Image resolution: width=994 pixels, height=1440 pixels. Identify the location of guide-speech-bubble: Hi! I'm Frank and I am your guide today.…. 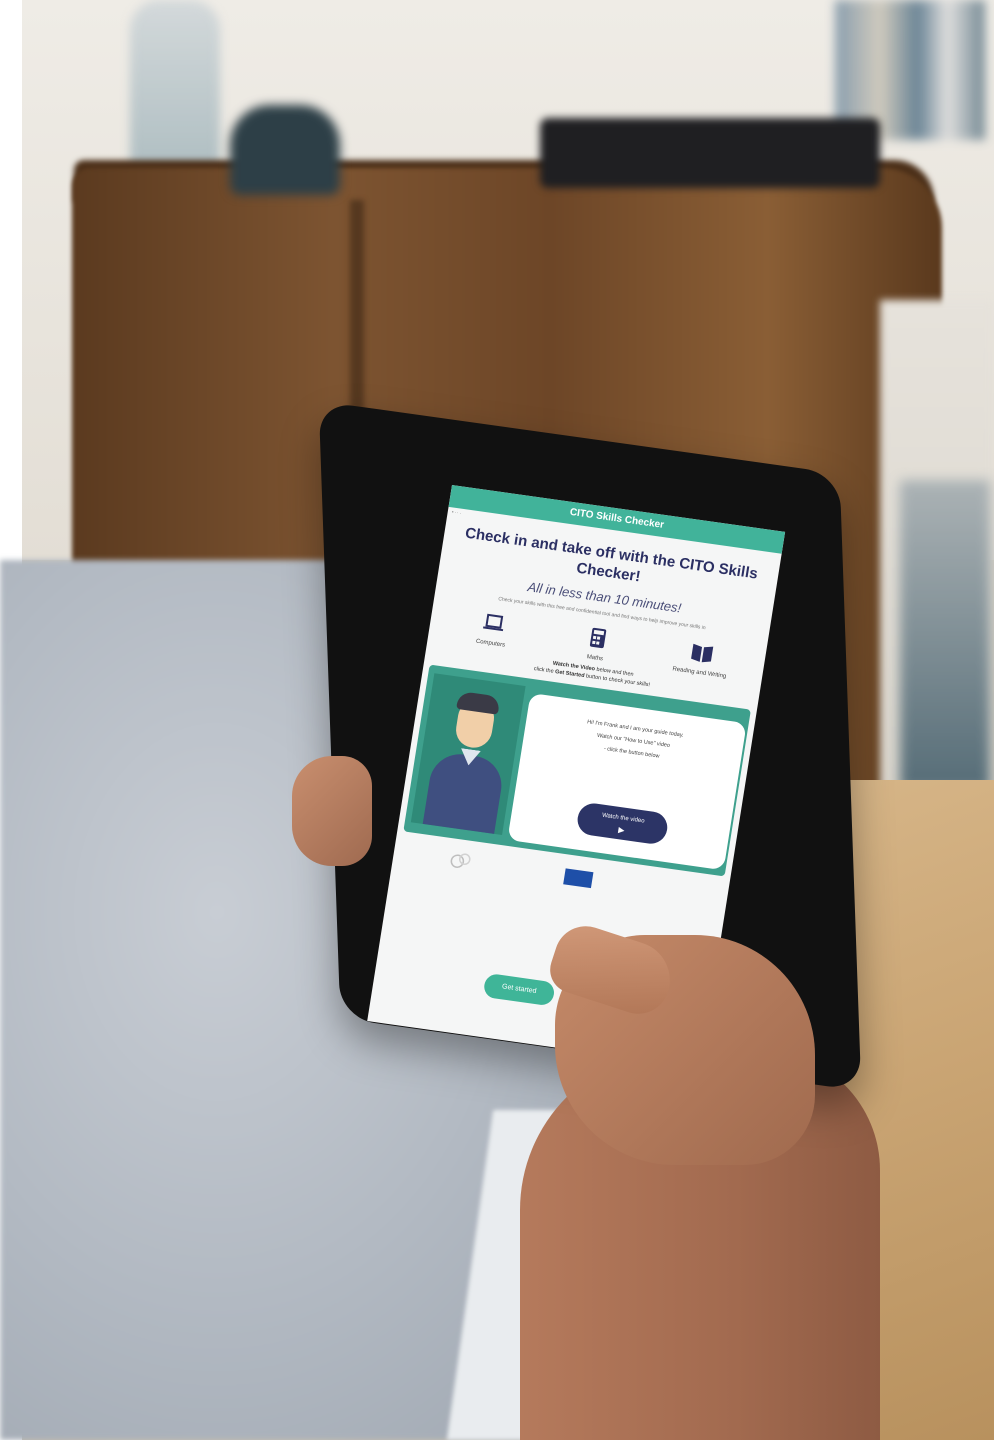
(627, 781).